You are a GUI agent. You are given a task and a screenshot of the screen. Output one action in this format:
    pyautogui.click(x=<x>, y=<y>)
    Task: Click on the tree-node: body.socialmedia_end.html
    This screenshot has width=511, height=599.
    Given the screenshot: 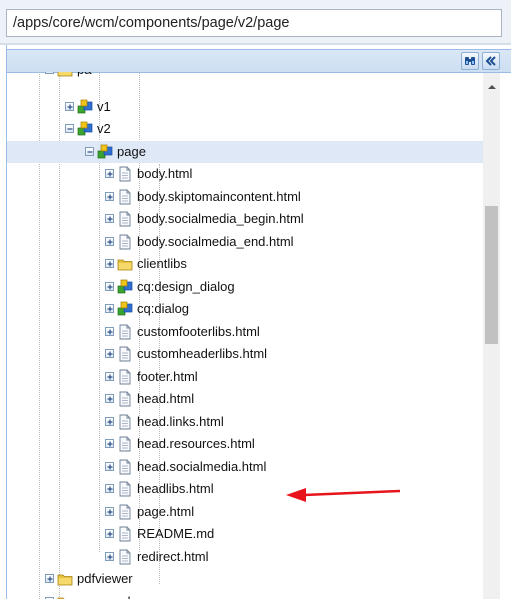 What is the action you would take?
    pyautogui.click(x=247, y=242)
    